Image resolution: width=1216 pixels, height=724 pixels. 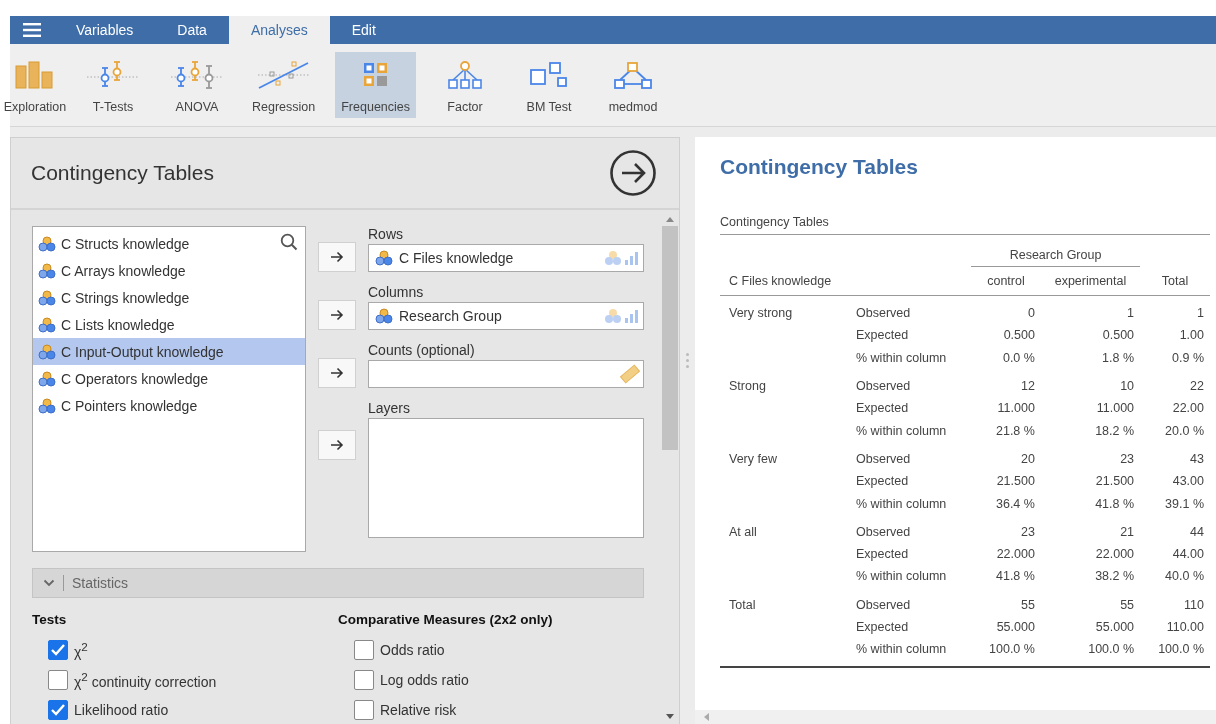 What do you see at coordinates (1015, 481) in the screenshot?
I see `table-cell: 21.500` at bounding box center [1015, 481].